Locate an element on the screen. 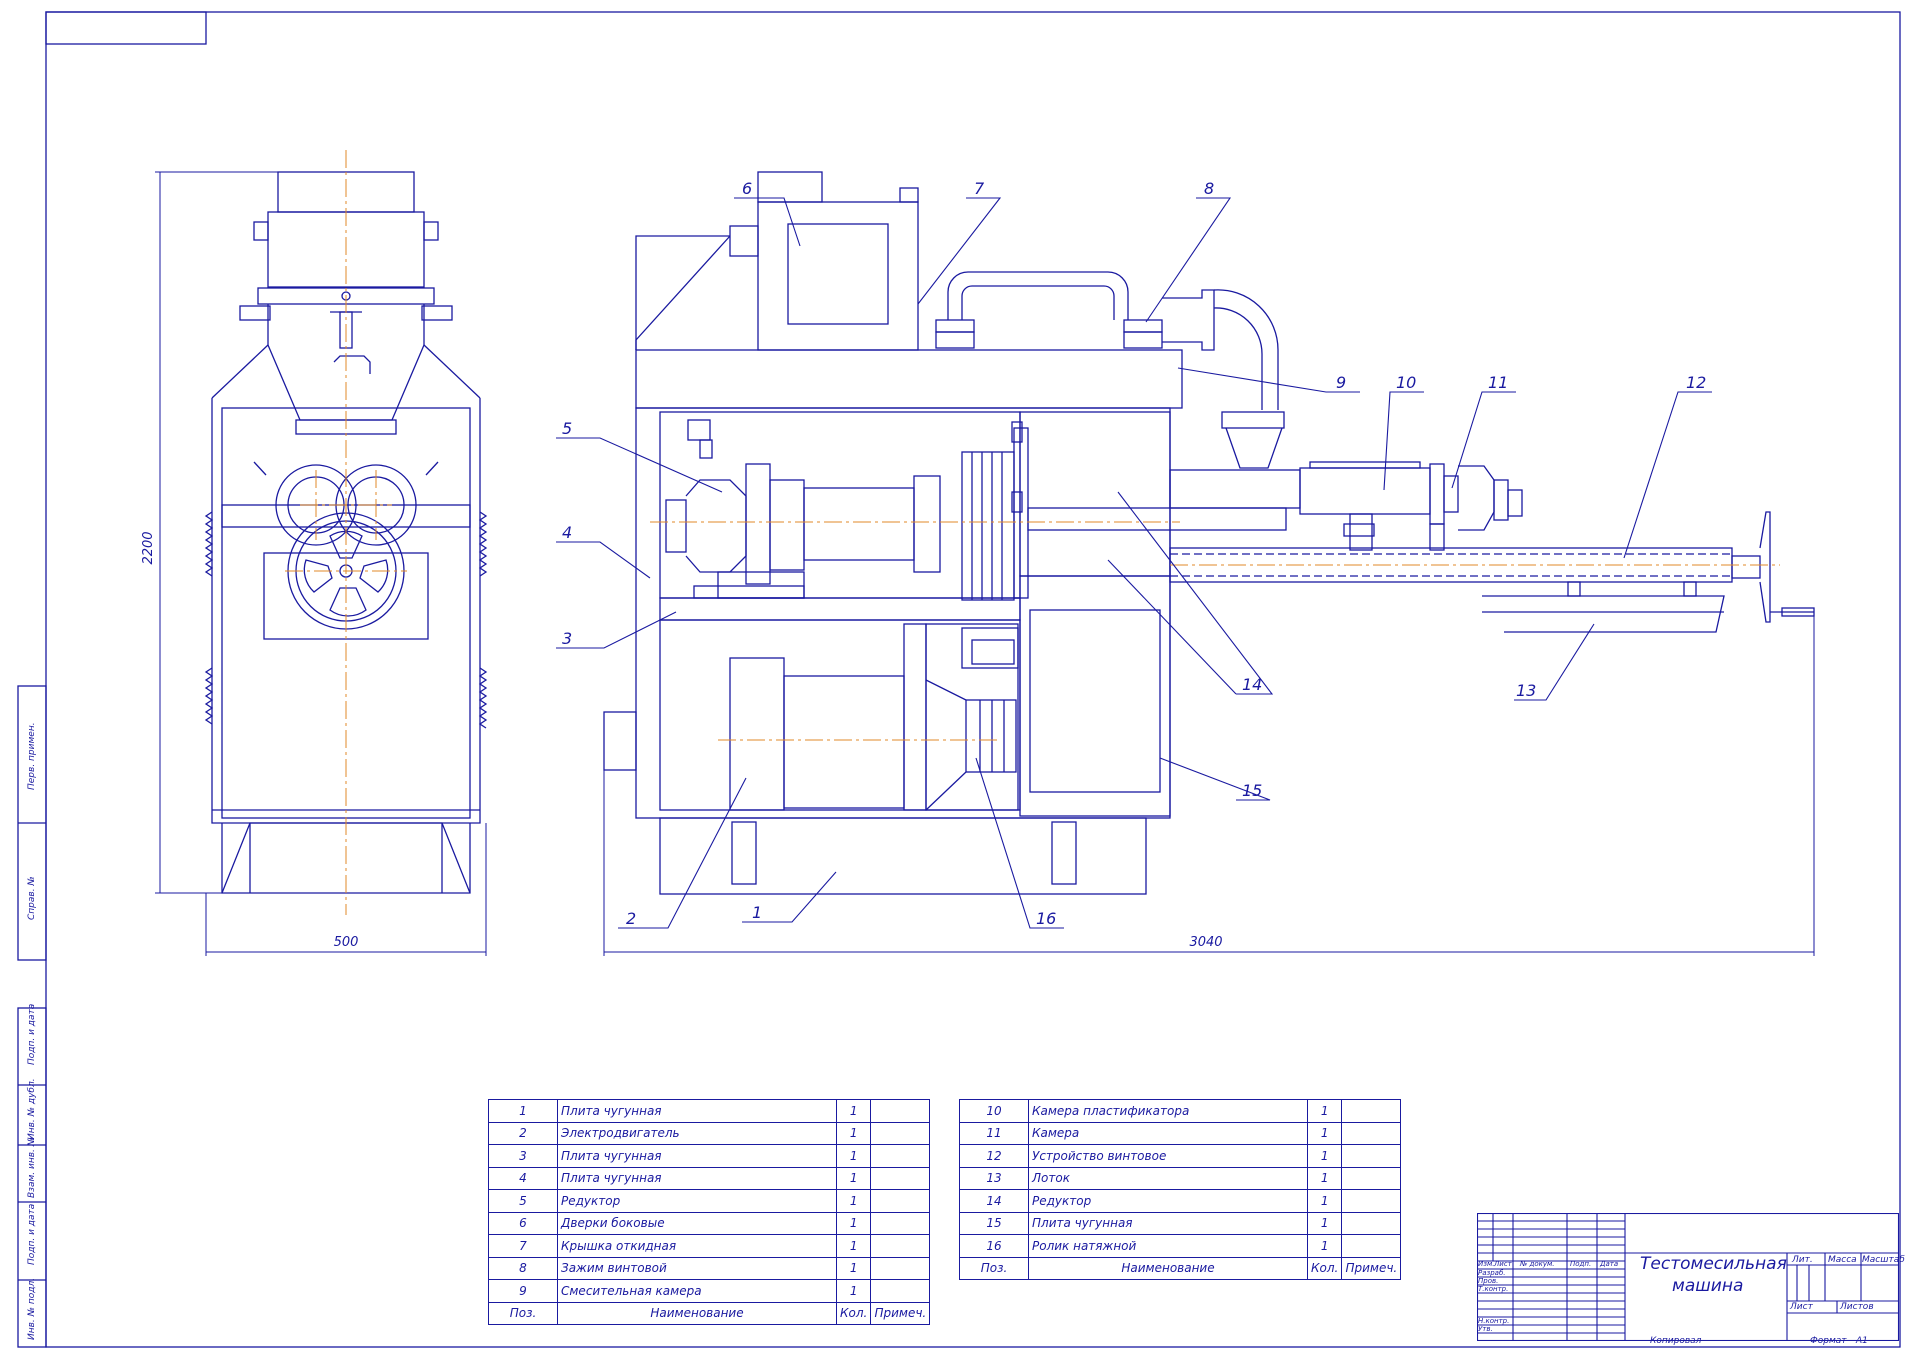  title-block-lit: Лит. is located at coordinates (1802, 1260).